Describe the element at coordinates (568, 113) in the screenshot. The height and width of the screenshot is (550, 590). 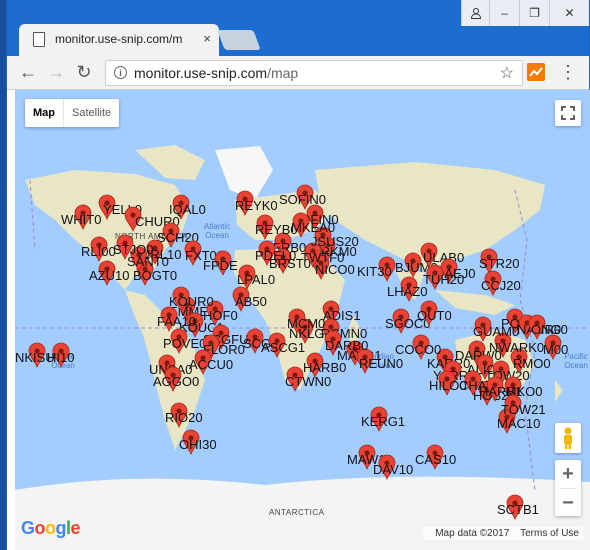
I see `fullscreen-icon` at that location.